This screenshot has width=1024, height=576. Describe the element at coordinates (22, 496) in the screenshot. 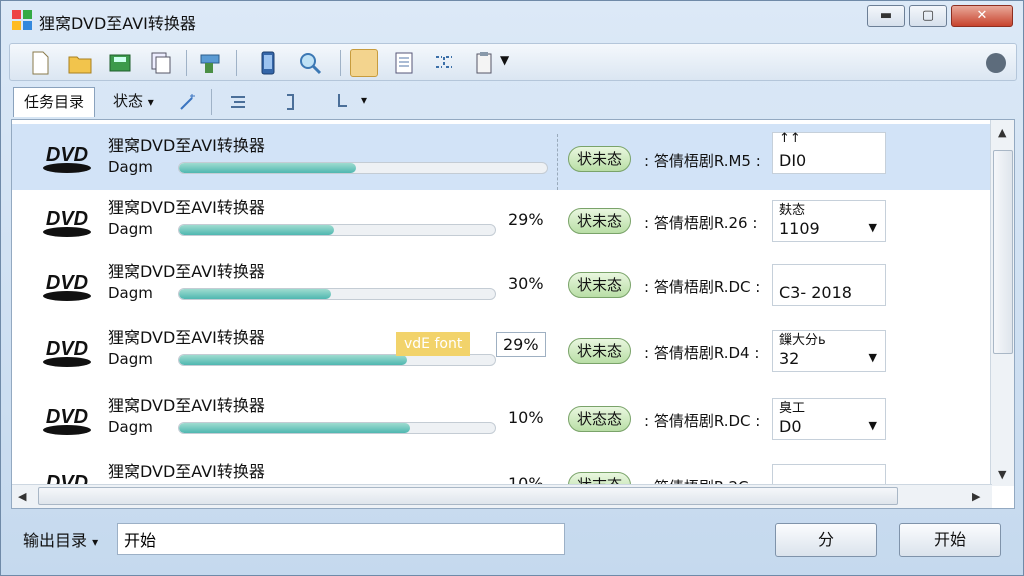

I see `scroll-left-icon: ◀` at that location.